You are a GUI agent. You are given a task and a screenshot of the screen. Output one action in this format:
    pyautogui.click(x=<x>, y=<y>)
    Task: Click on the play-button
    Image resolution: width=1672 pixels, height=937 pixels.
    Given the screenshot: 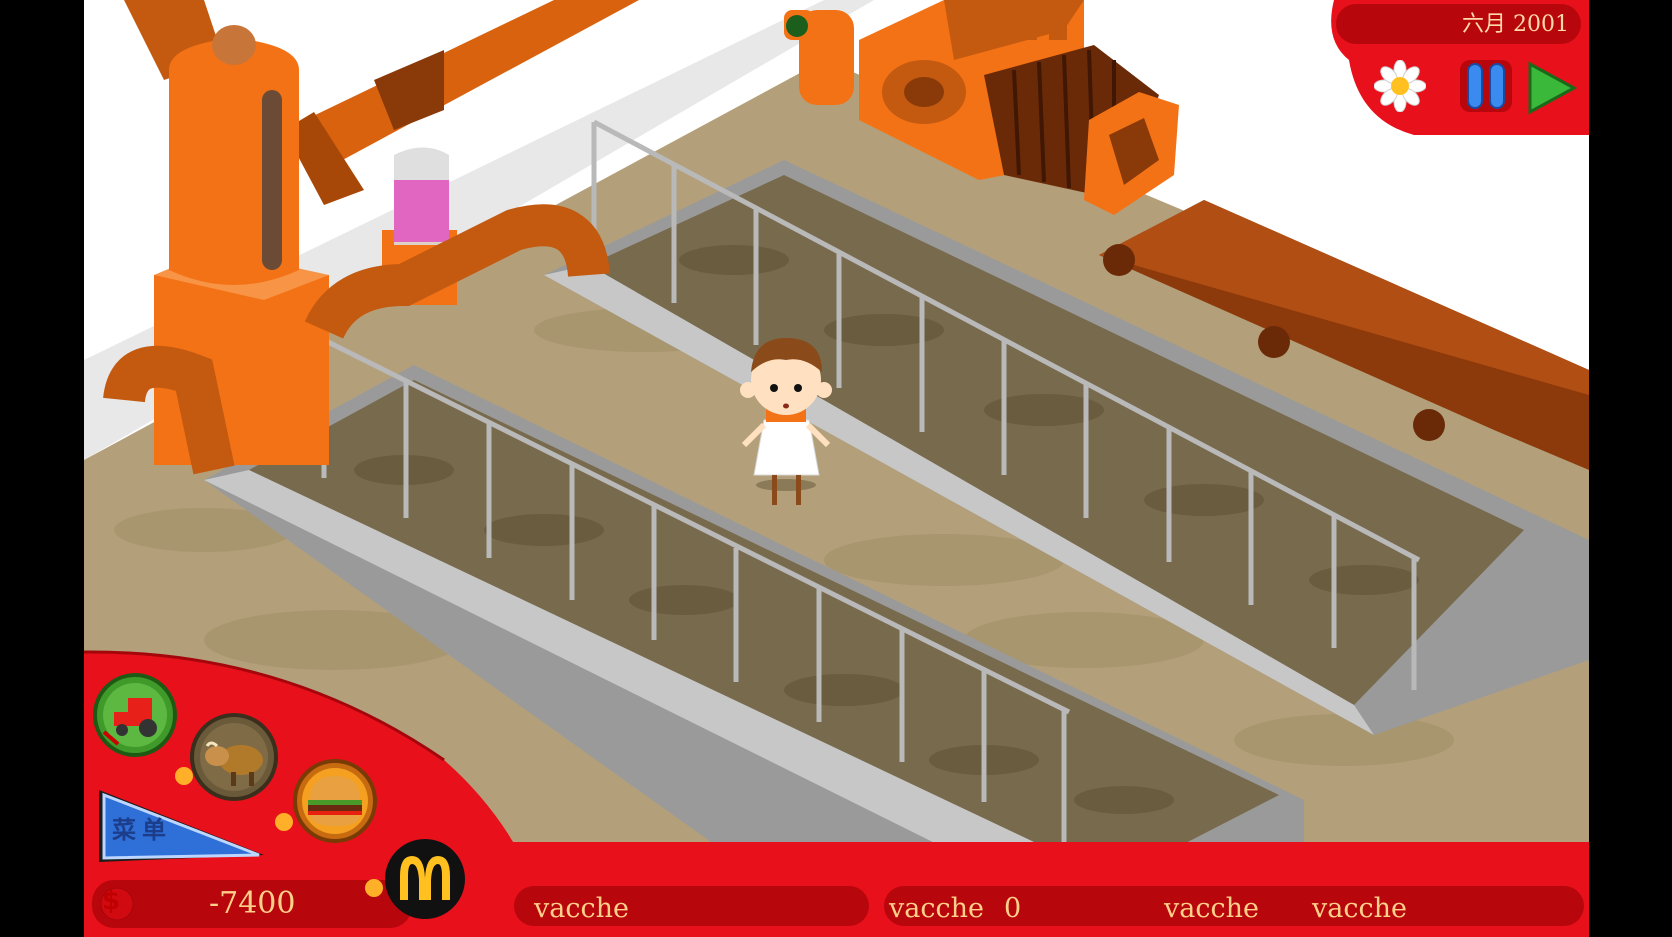 What is the action you would take?
    pyautogui.click(x=1551, y=87)
    